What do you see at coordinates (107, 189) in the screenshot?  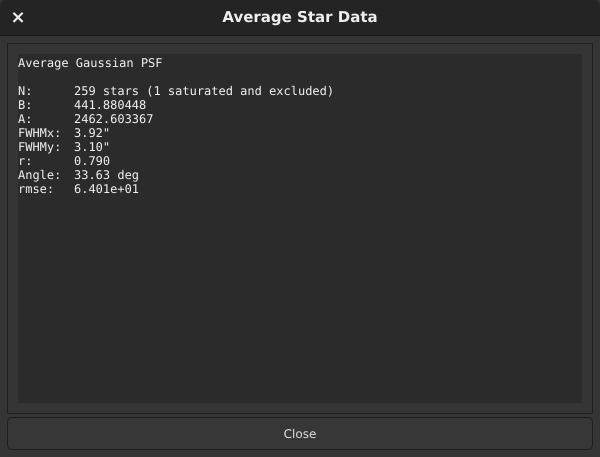 I see `field-value: 6.401e+01` at bounding box center [107, 189].